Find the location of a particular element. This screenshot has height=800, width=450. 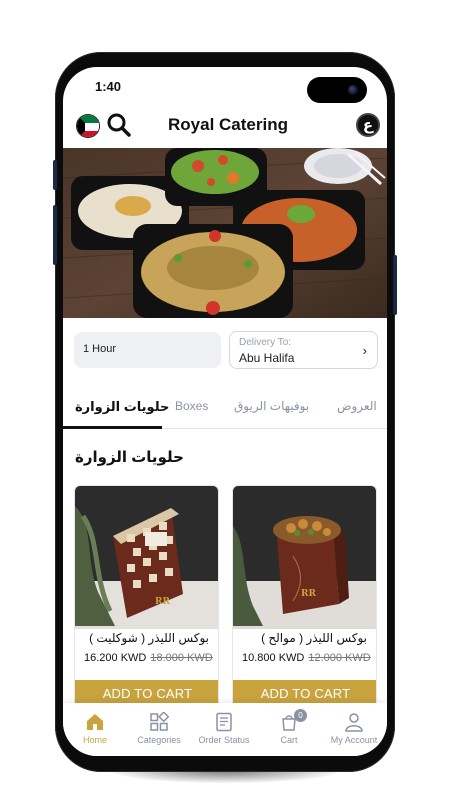

product-name: بوكس الليذر ( شوكليت ) is located at coordinates (149, 638).